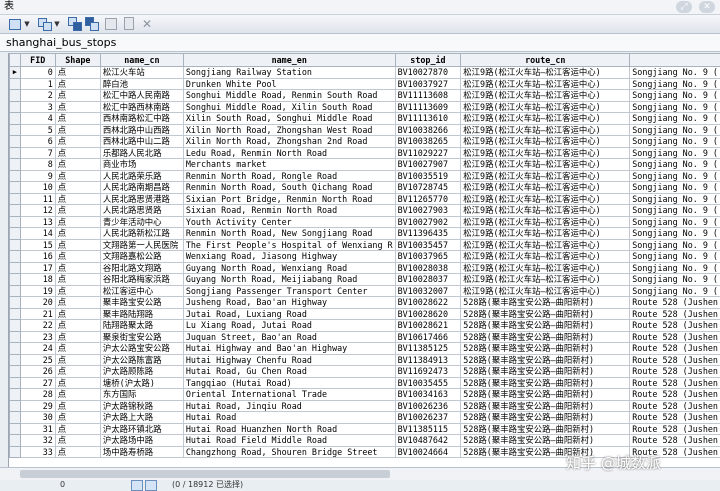  I want to click on cell-name-cn: 松江客运中心, so click(141, 291).